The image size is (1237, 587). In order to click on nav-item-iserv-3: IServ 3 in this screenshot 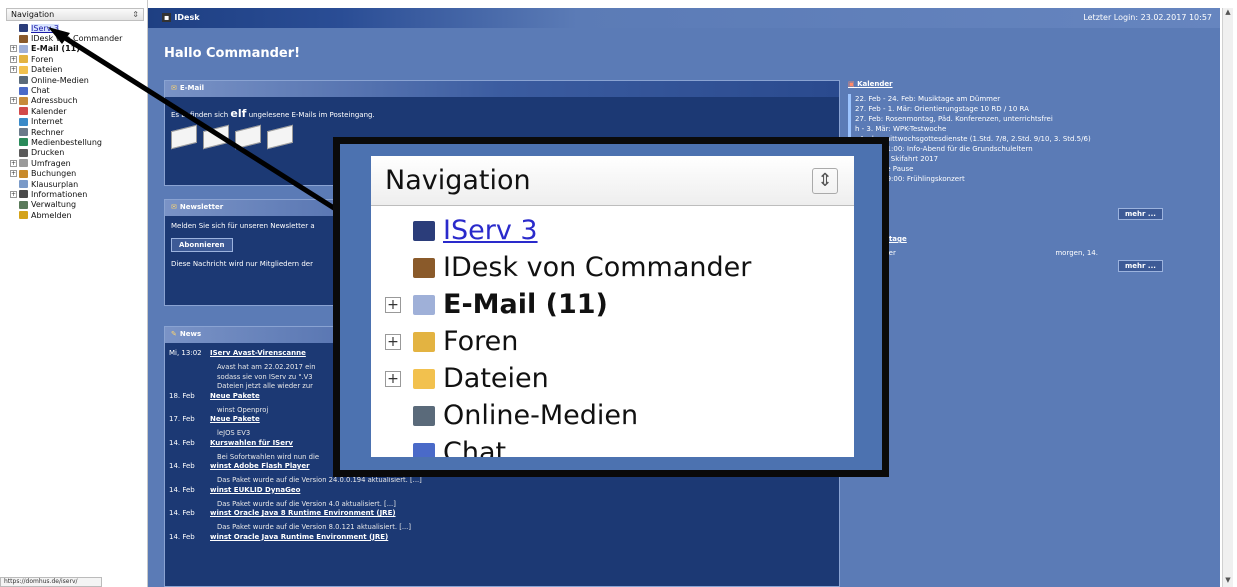, I will do `click(78, 28)`.